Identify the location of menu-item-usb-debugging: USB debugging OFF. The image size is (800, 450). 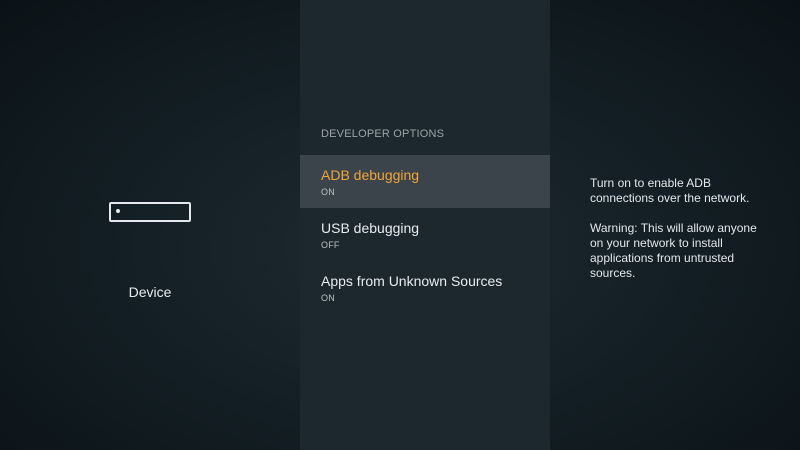
(425, 234).